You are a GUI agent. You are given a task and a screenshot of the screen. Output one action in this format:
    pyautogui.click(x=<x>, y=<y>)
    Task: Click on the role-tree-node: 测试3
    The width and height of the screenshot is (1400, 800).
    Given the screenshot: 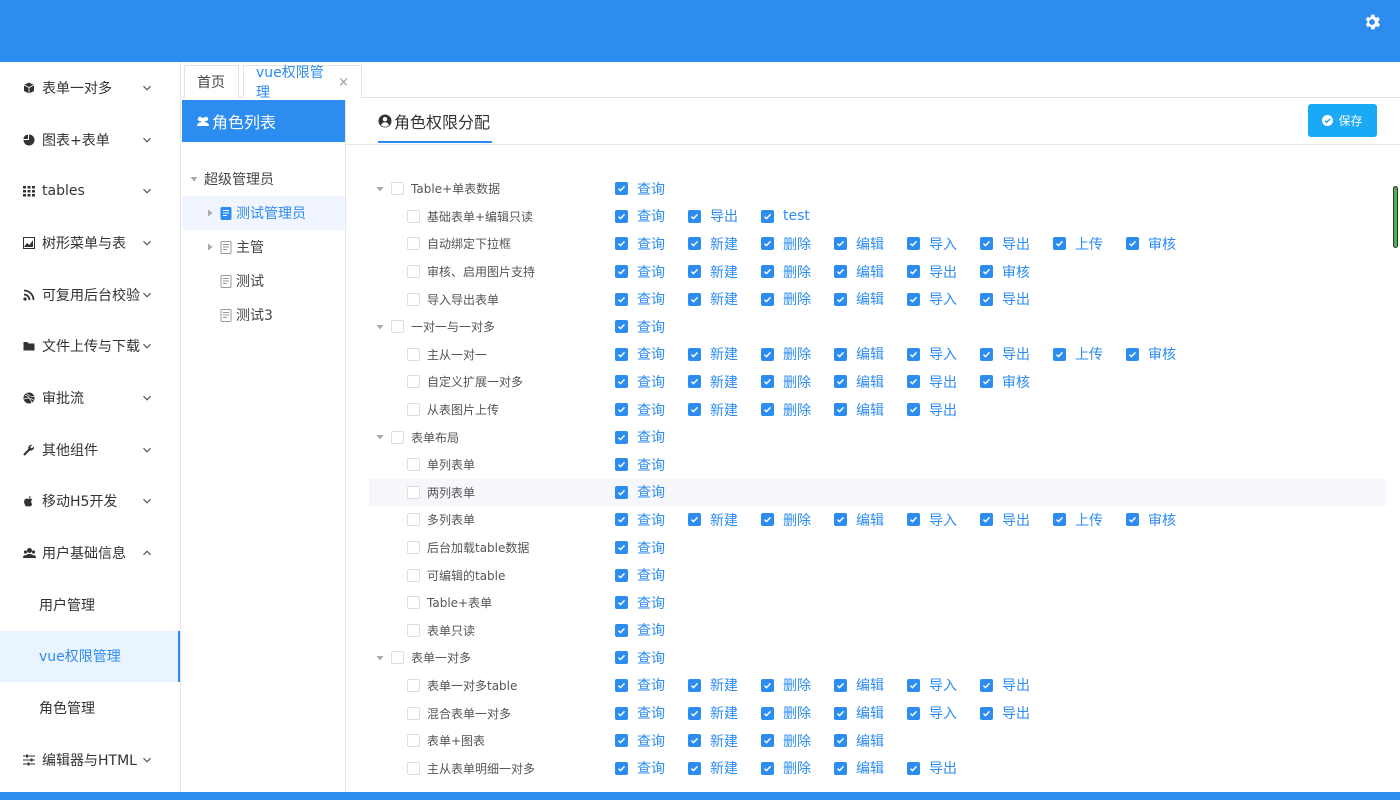 What is the action you would take?
    pyautogui.click(x=263, y=315)
    